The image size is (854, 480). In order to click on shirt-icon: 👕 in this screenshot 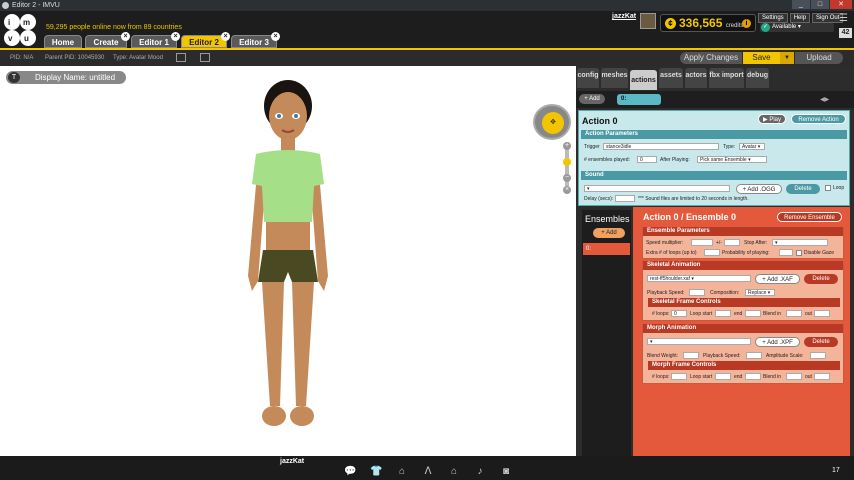, I will do `click(376, 472)`.